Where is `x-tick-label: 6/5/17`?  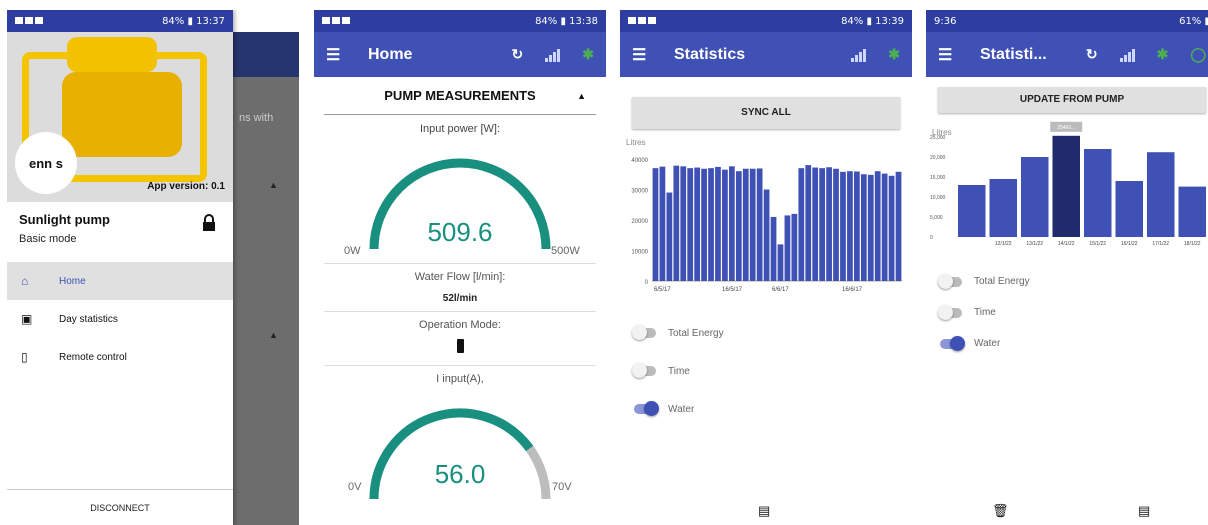 x-tick-label: 6/5/17 is located at coordinates (662, 290).